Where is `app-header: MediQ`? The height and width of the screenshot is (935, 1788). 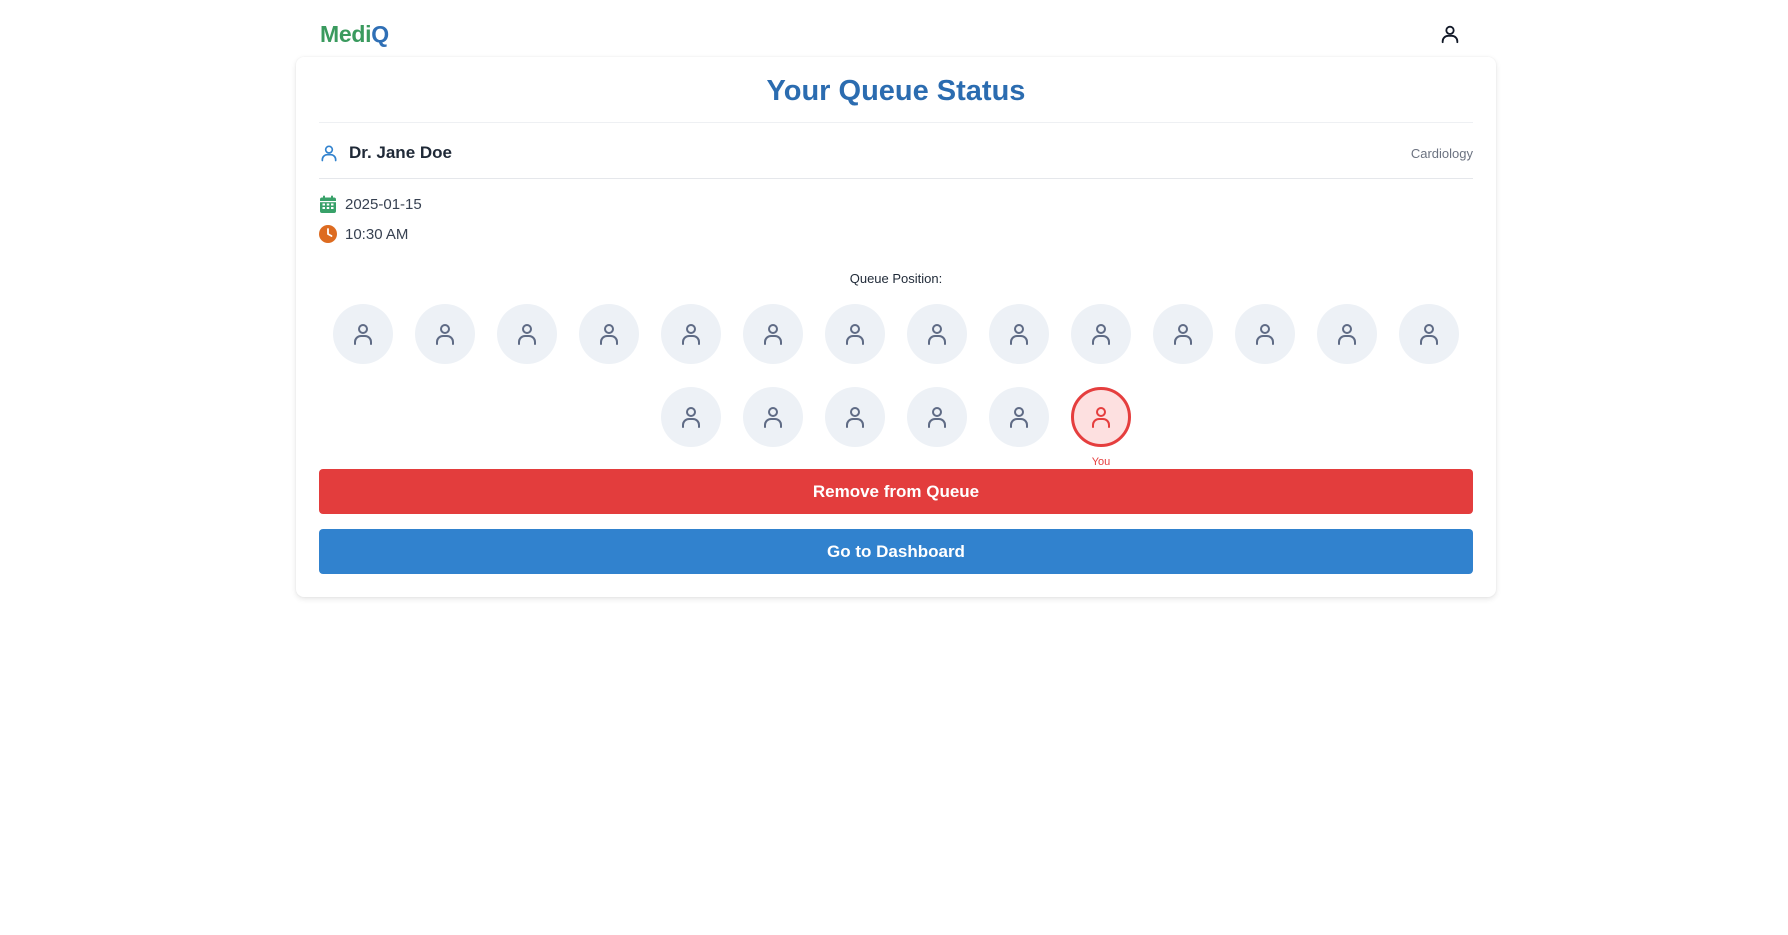
app-header: MediQ is located at coordinates (895, 34).